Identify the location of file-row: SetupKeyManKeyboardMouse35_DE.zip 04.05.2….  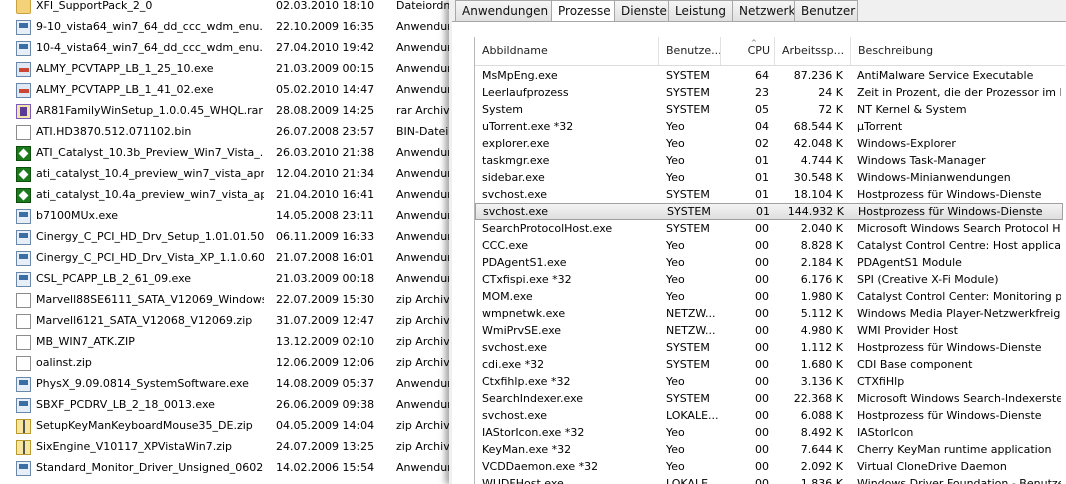
(227, 426).